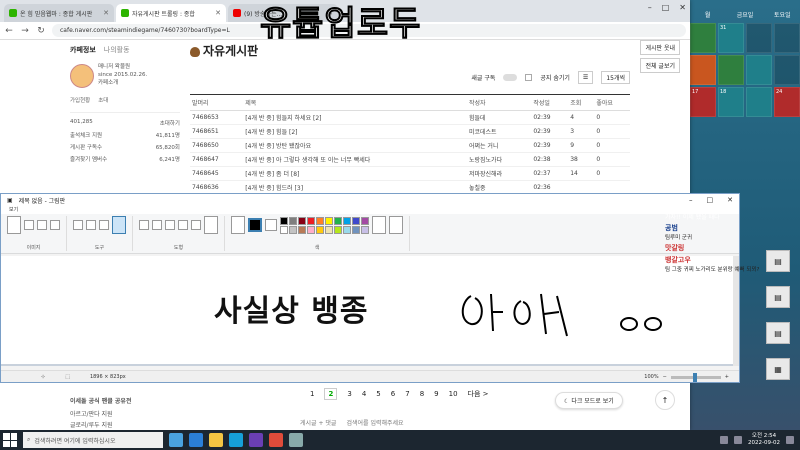 This screenshot has height=450, width=800. I want to click on outline-icon, so click(211, 225).